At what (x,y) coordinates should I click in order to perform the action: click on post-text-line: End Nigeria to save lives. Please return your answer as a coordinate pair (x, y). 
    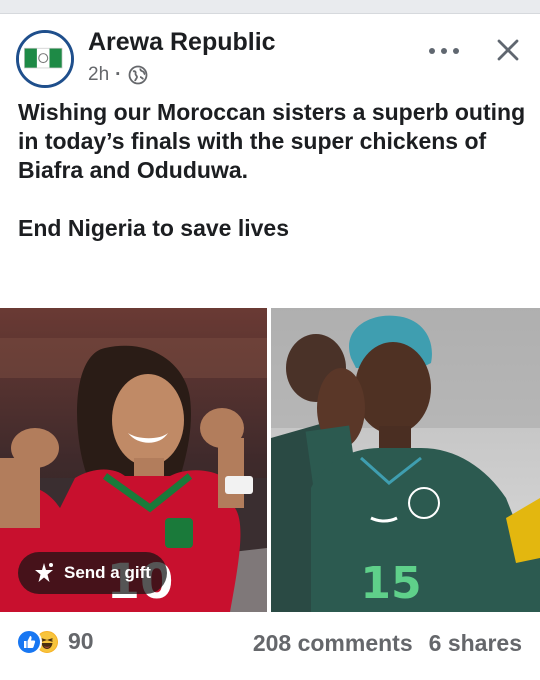
    Looking at the image, I should click on (154, 228).